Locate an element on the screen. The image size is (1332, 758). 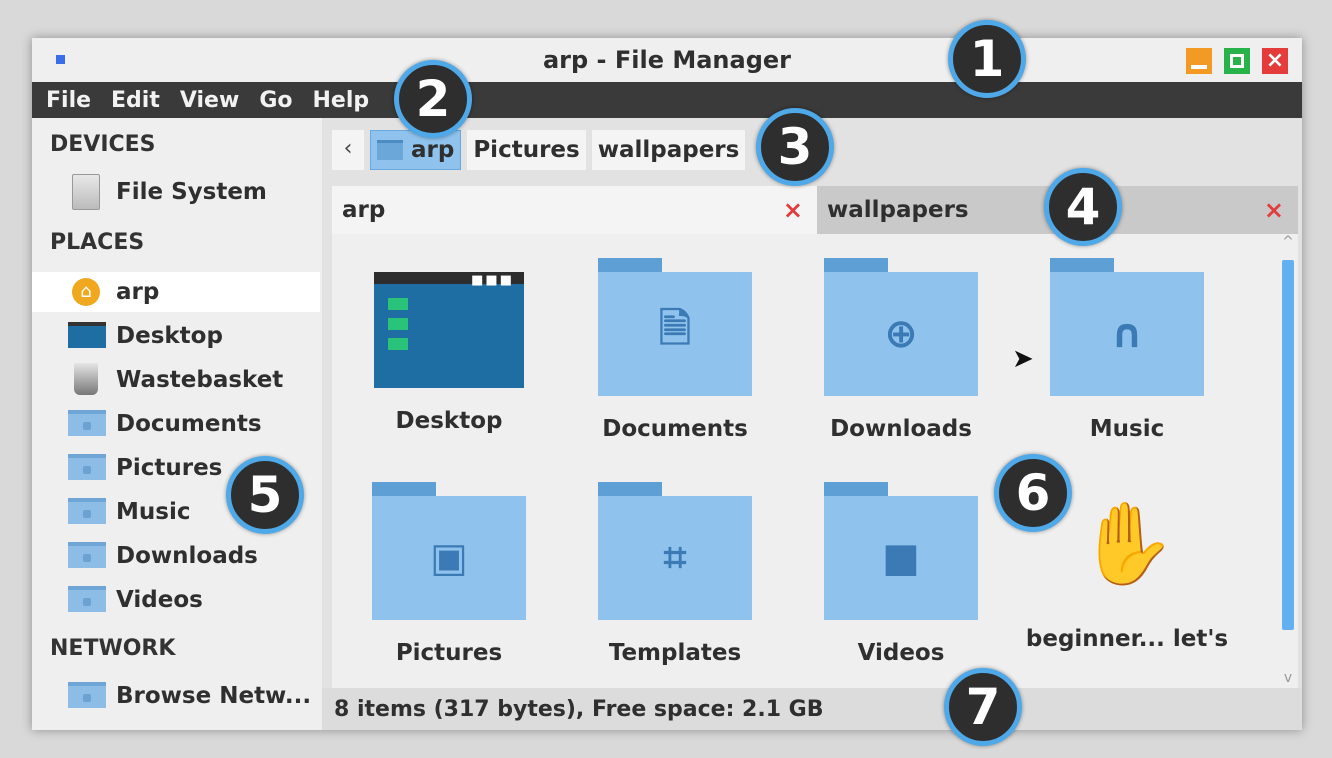
sidebar-item-label: Music is located at coordinates (153, 512).